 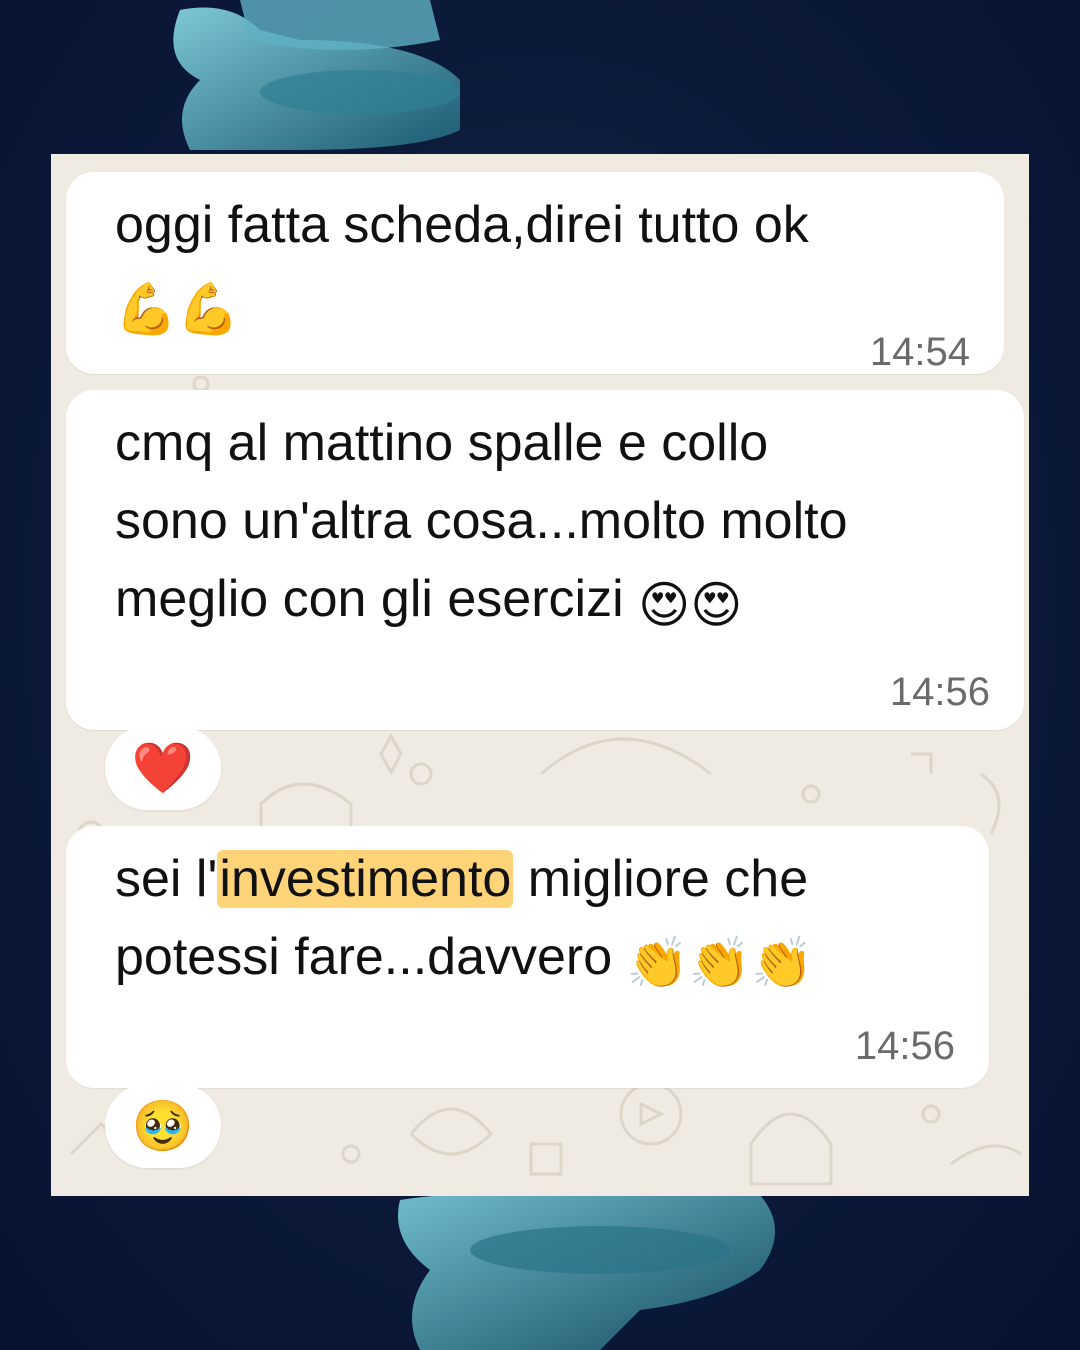 I want to click on clapping-hands-emoji: 👏👏👏, so click(x=720, y=963).